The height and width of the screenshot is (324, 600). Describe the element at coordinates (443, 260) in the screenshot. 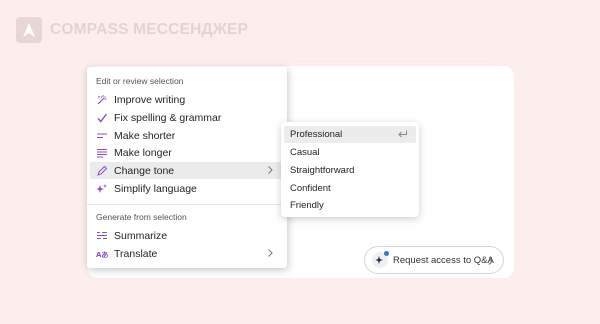

I see `request-access-label: Request access to Q&A` at that location.